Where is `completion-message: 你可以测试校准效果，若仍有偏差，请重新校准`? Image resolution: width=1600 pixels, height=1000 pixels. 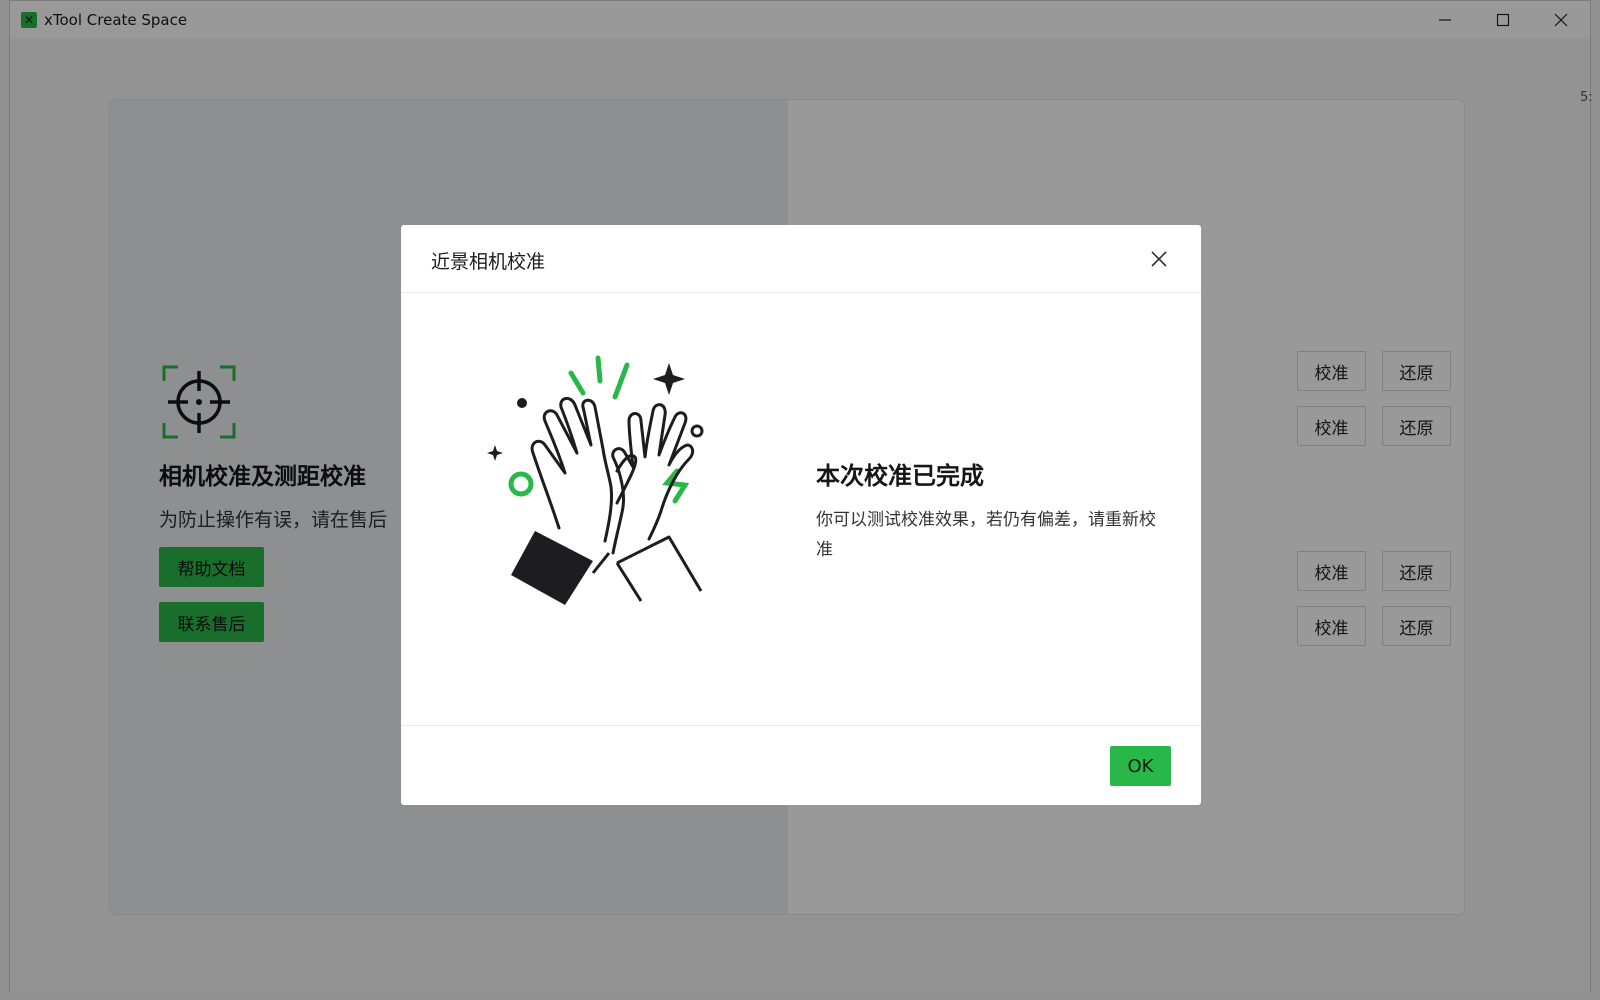
completion-message: 你可以测试校准效果，若仍有偏差，请重新校准 is located at coordinates (986, 535).